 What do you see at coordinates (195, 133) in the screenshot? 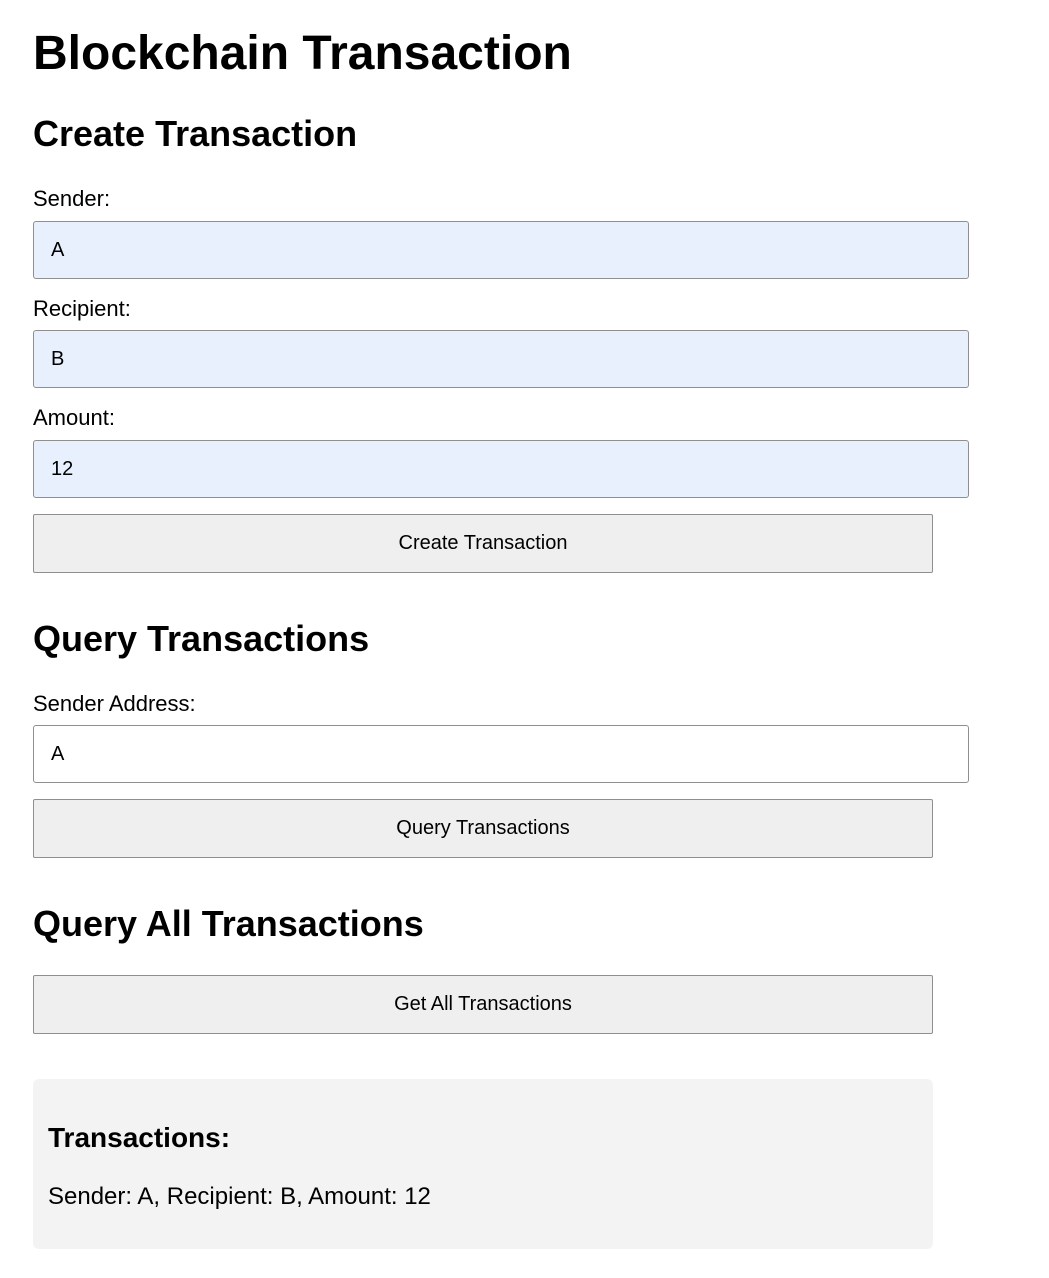
I see `create-transaction-heading: Create Transaction` at bounding box center [195, 133].